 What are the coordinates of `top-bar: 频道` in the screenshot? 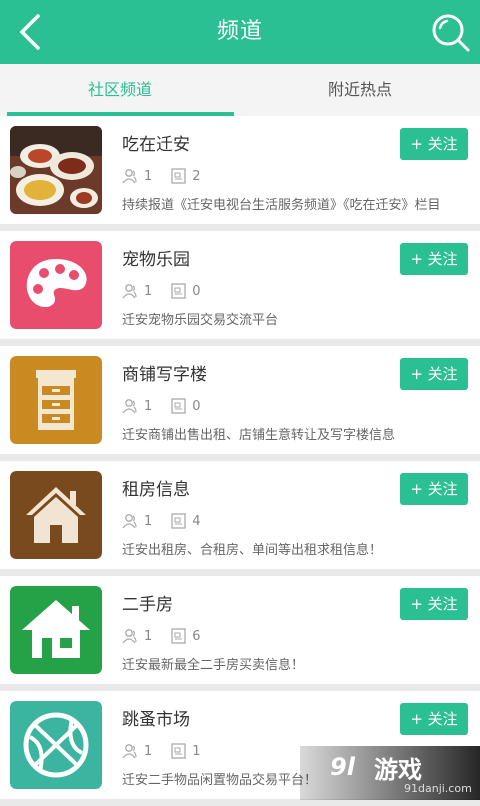 It's located at (240, 32).